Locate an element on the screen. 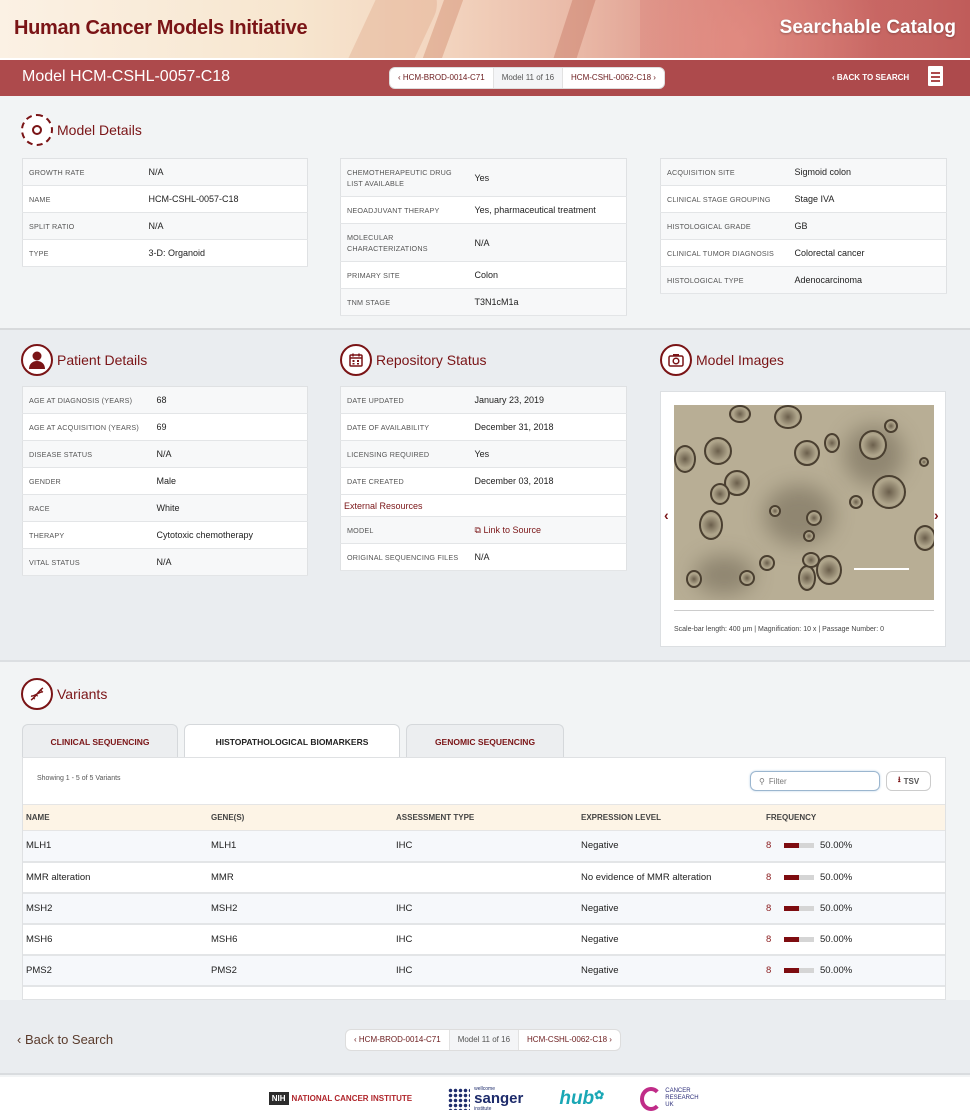  variants-heading: Variants is located at coordinates (82, 694).